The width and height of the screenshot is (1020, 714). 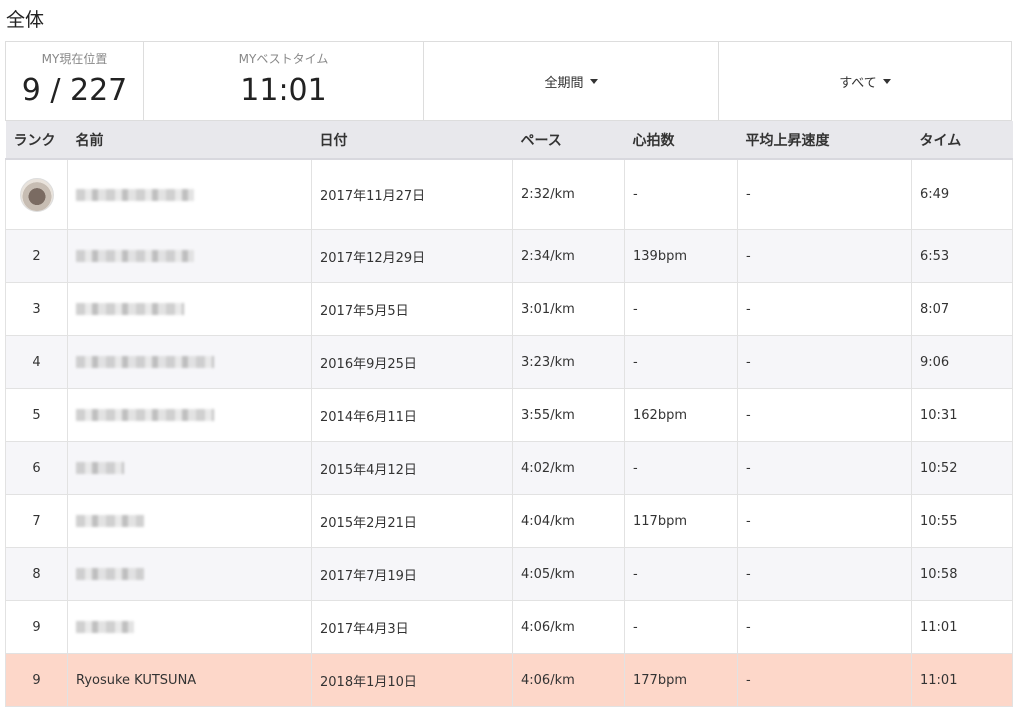 What do you see at coordinates (25, 20) in the screenshot?
I see `page-title: 全体` at bounding box center [25, 20].